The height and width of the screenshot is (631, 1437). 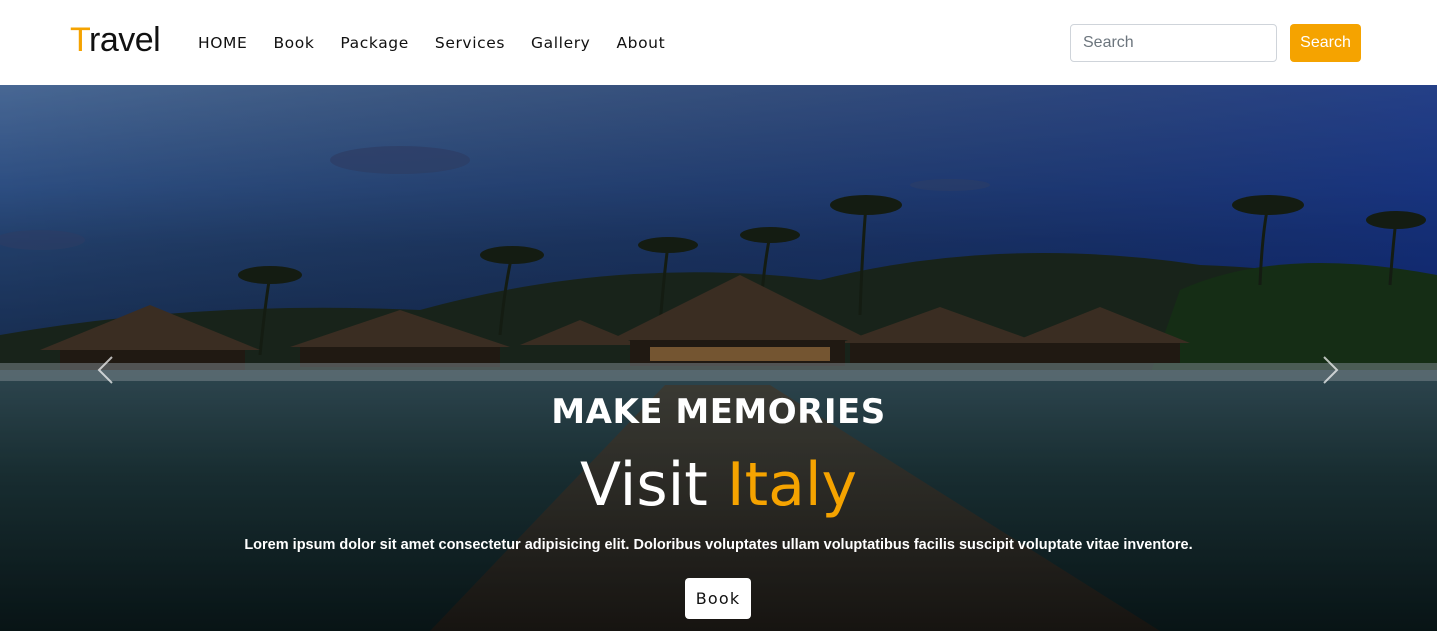 What do you see at coordinates (718, 485) in the screenshot?
I see `hero-title: Visit Italy` at bounding box center [718, 485].